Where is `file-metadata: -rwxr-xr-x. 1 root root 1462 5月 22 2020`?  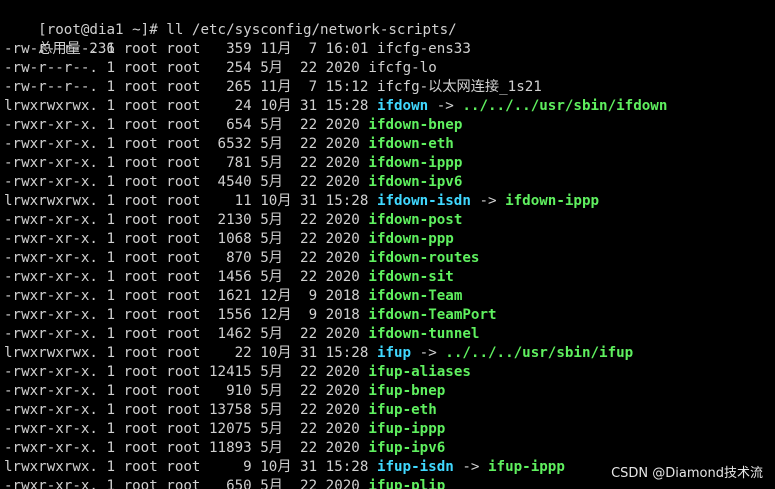 file-metadata: -rwxr-xr-x. 1 root root 1462 5月 22 2020 is located at coordinates (186, 334).